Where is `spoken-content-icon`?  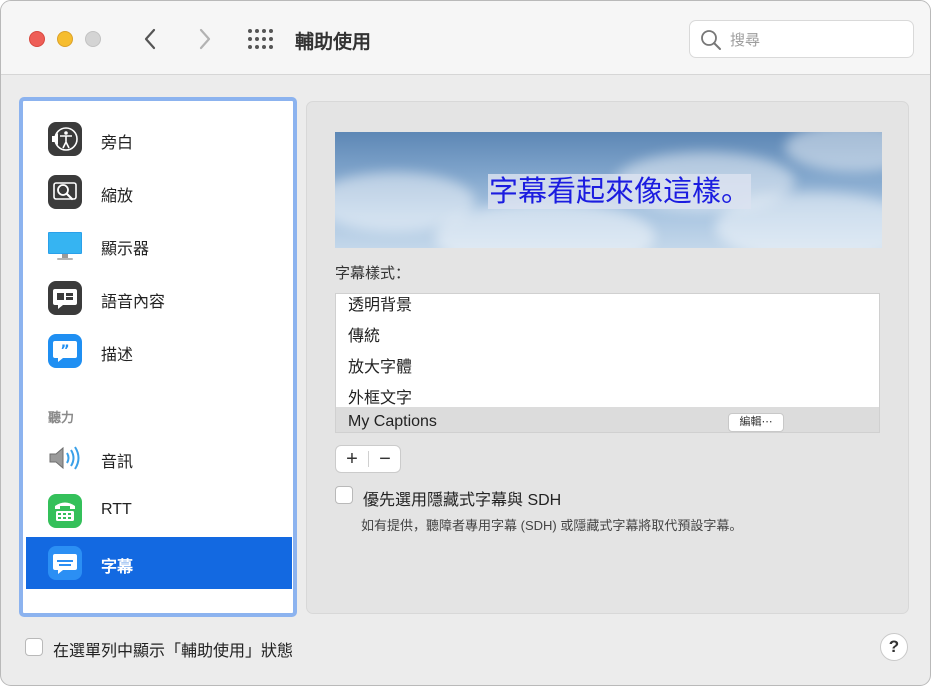
spoken-content-icon is located at coordinates (65, 298).